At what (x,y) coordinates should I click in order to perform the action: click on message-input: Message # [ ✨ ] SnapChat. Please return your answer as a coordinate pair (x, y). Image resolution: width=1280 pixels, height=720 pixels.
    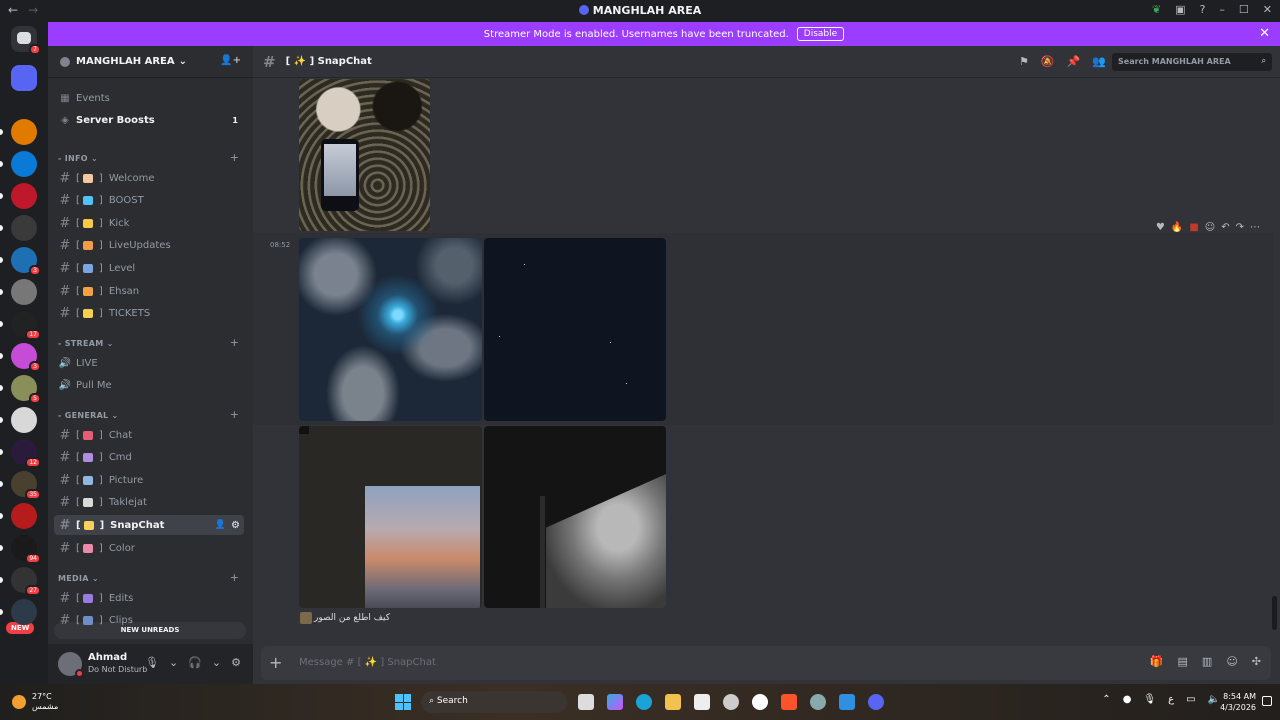
    Looking at the image, I should click on (367, 662).